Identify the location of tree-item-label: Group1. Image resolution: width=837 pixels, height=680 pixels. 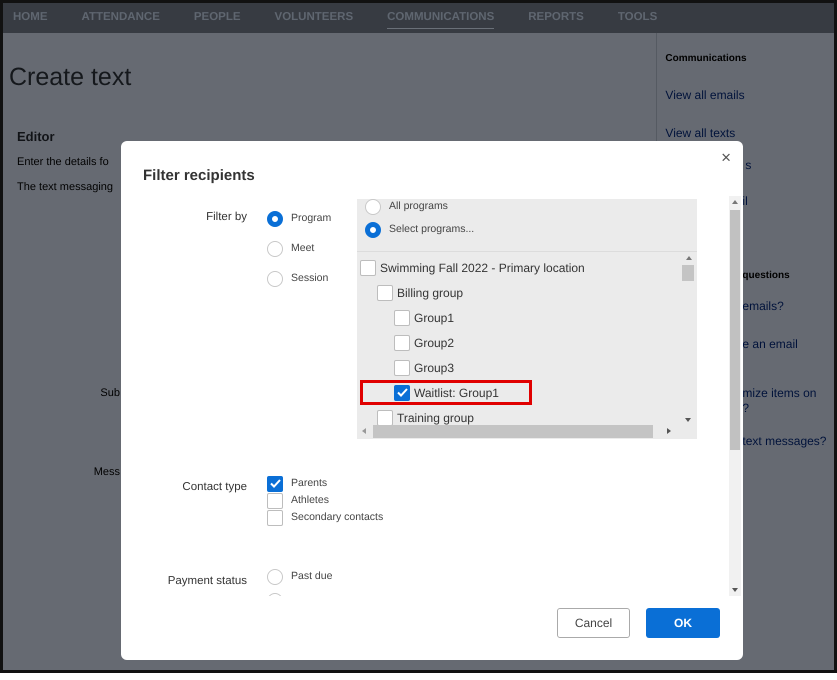
(434, 317).